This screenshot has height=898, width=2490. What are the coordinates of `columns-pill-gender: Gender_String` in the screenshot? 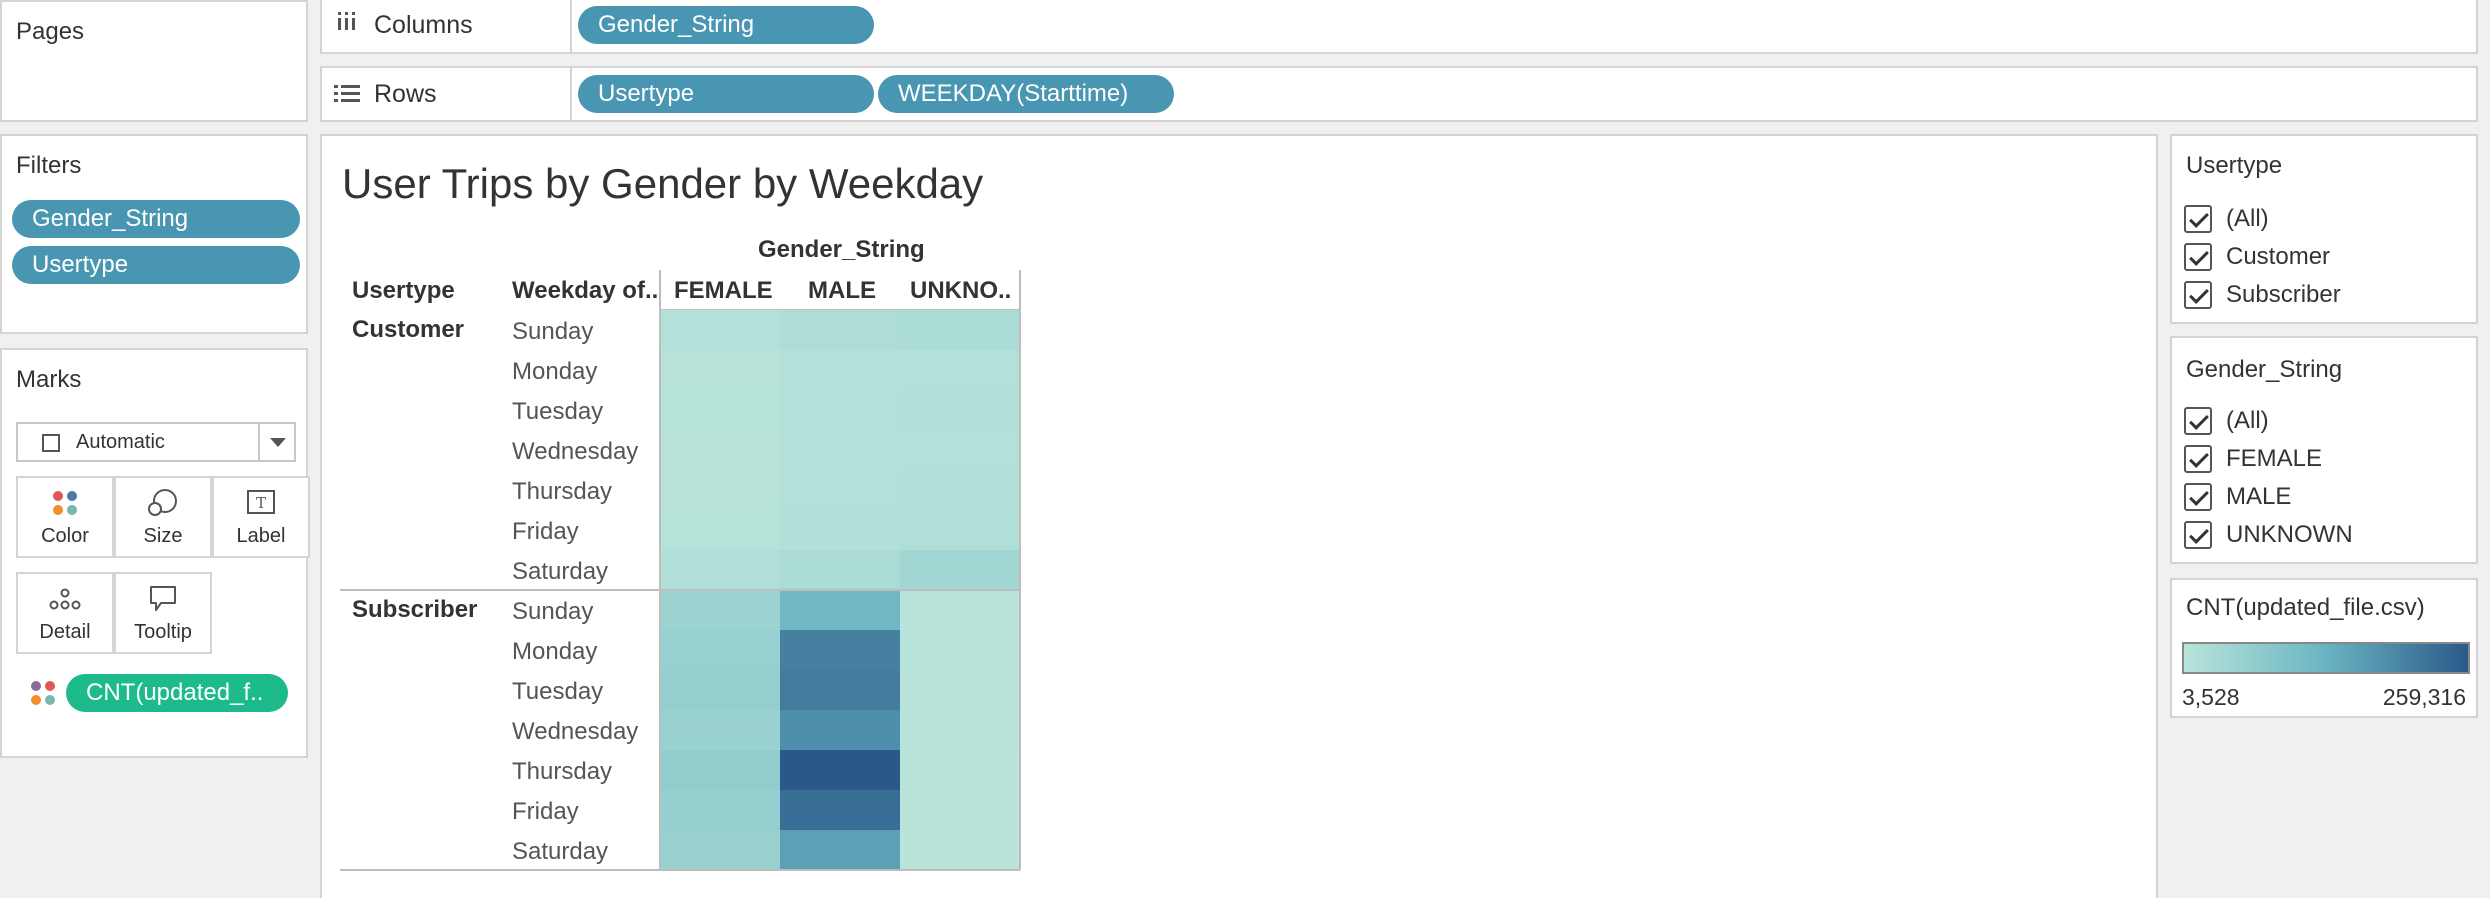 It's located at (726, 25).